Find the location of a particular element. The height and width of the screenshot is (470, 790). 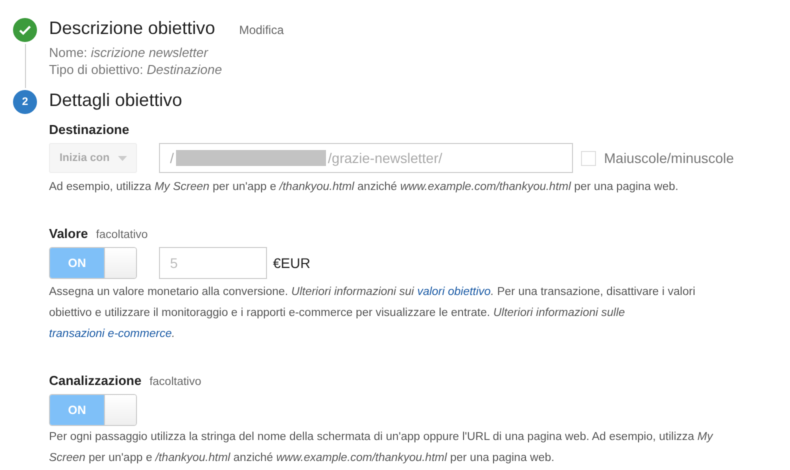

step-detail: Nome: iscrizione newsletter is located at coordinates (129, 52).